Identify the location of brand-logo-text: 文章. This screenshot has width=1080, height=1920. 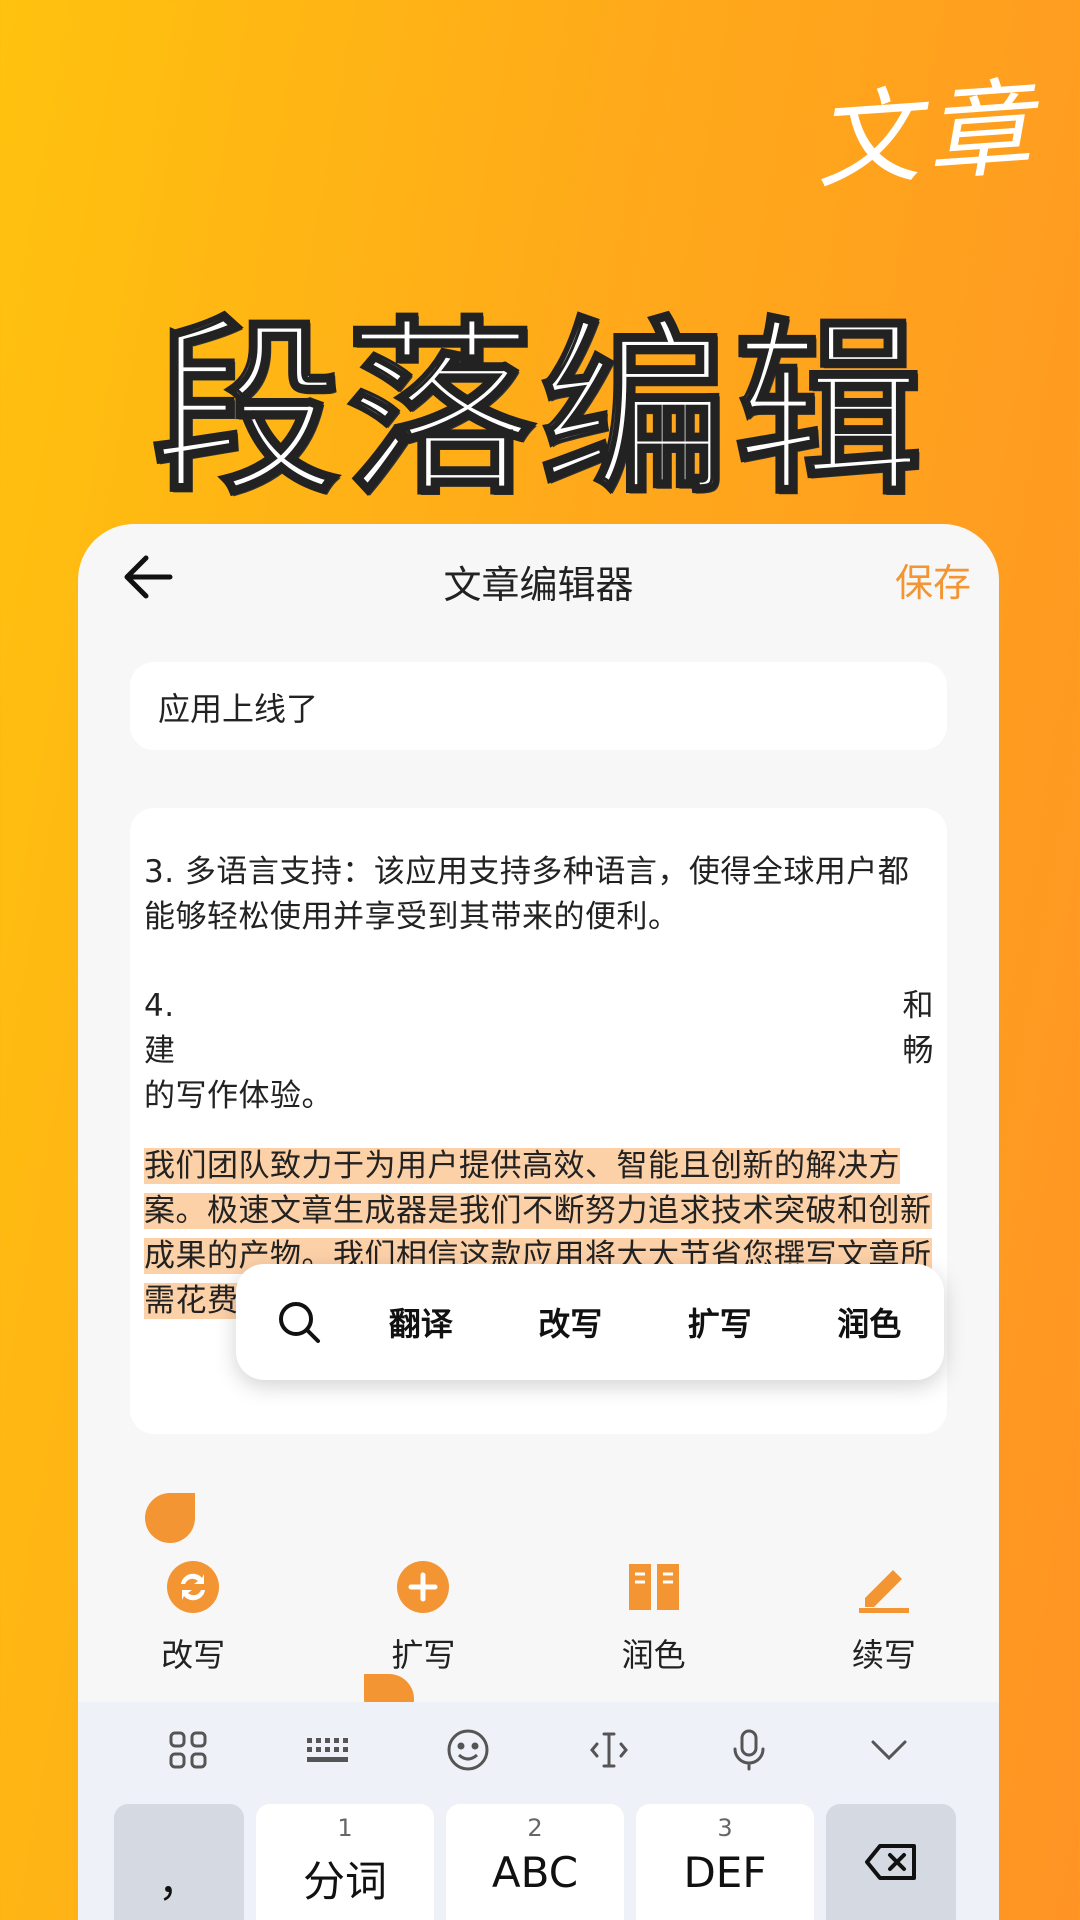
(926, 135).